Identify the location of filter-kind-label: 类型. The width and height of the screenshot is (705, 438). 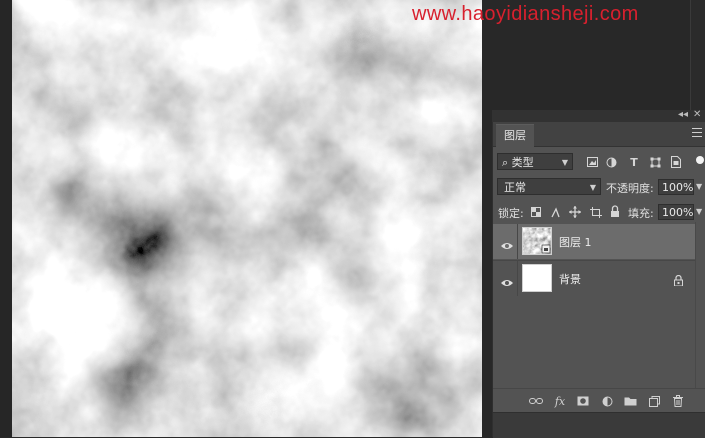
(522, 162).